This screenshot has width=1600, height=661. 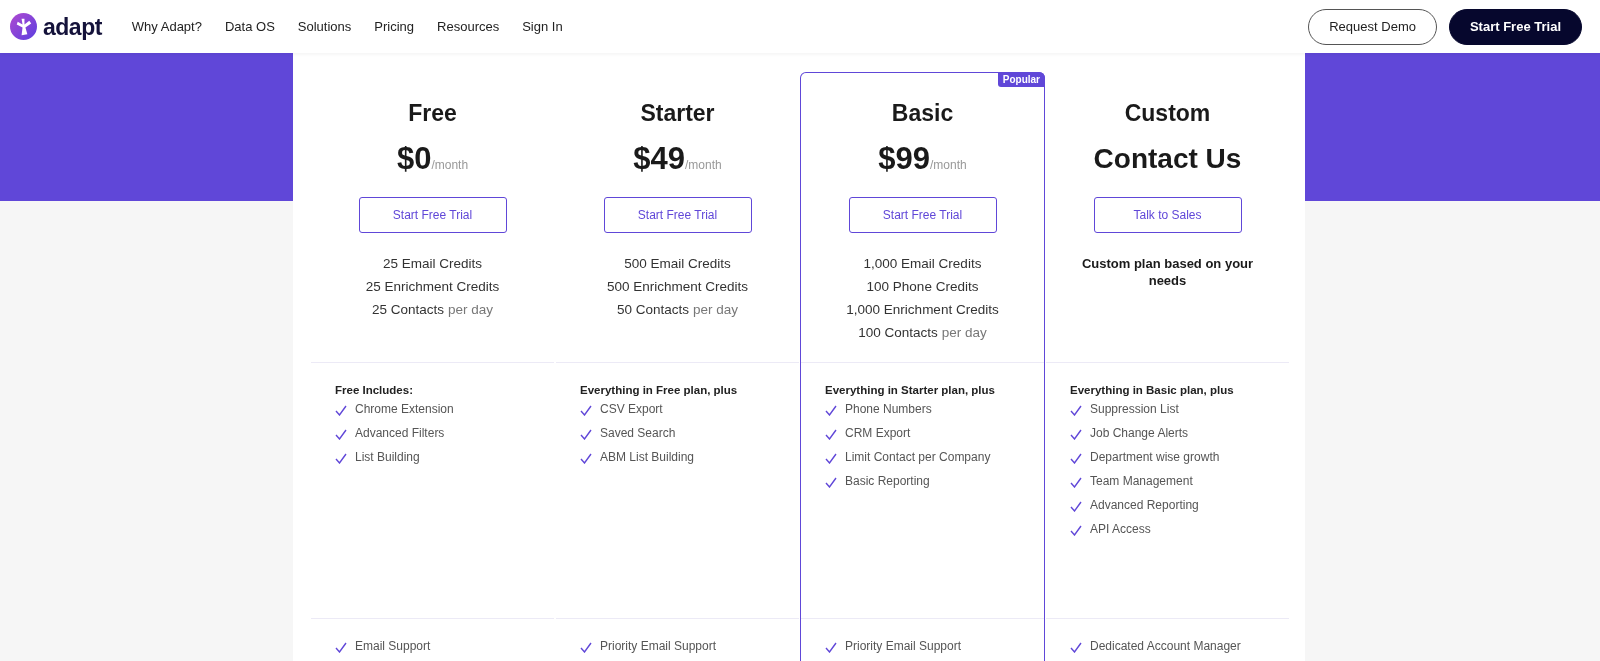 I want to click on support-item: Dedicated Account Manager, so click(x=1165, y=646).